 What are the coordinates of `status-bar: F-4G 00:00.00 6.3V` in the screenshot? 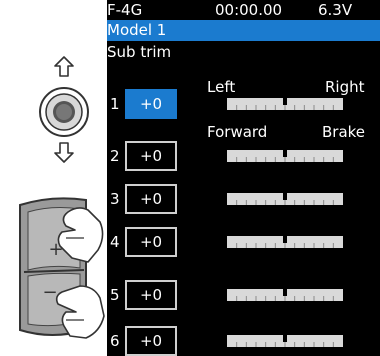 It's located at (243, 10).